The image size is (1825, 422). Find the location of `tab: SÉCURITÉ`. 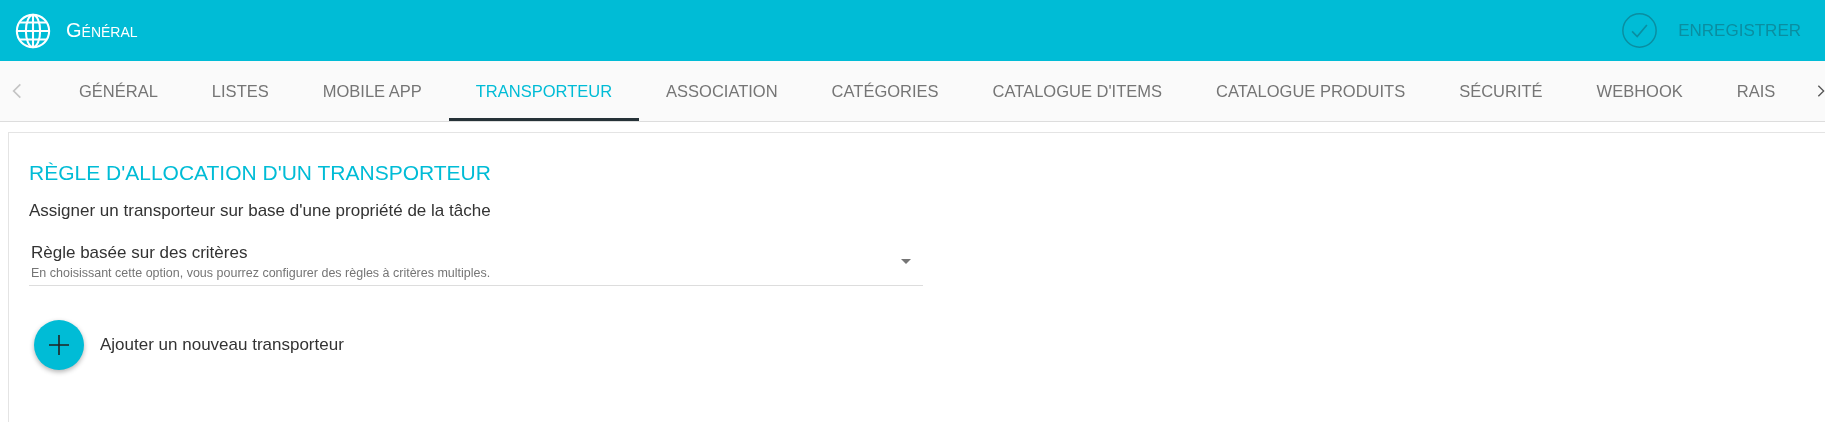

tab: SÉCURITÉ is located at coordinates (1501, 91).